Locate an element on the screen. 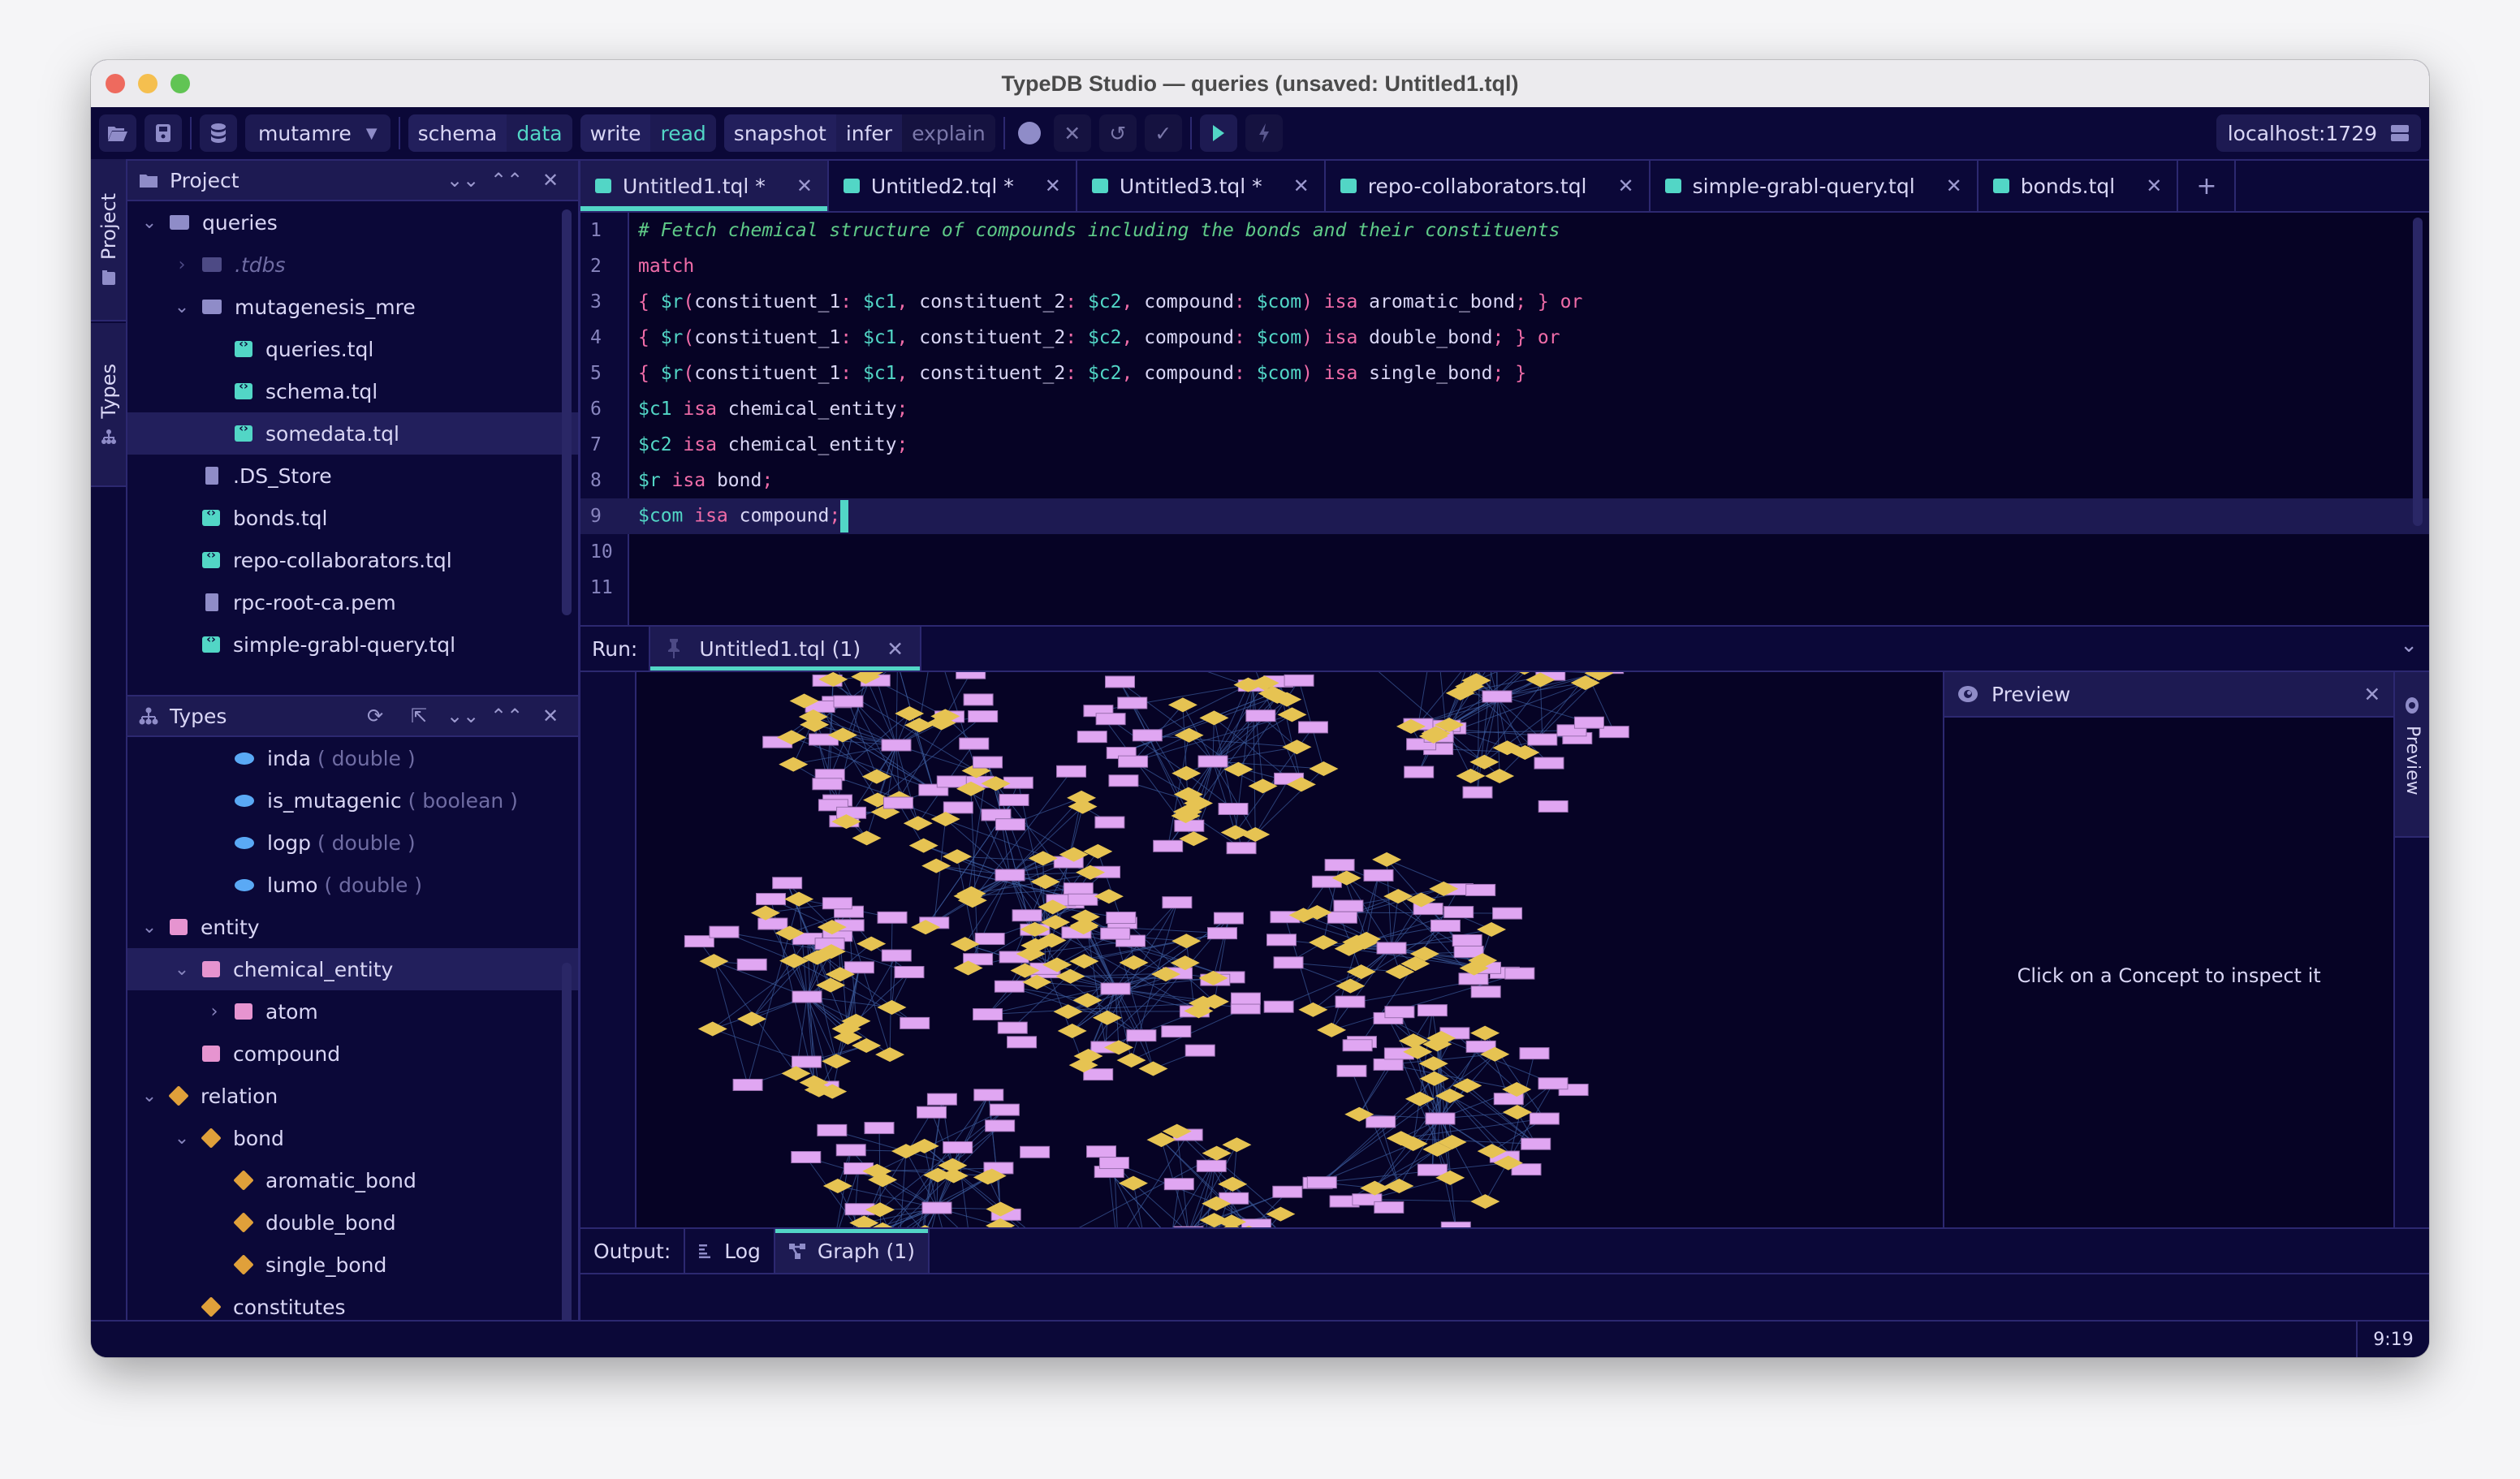 The height and width of the screenshot is (1479, 2520). collapse-all-icon: ⌃⌃ is located at coordinates (507, 716).